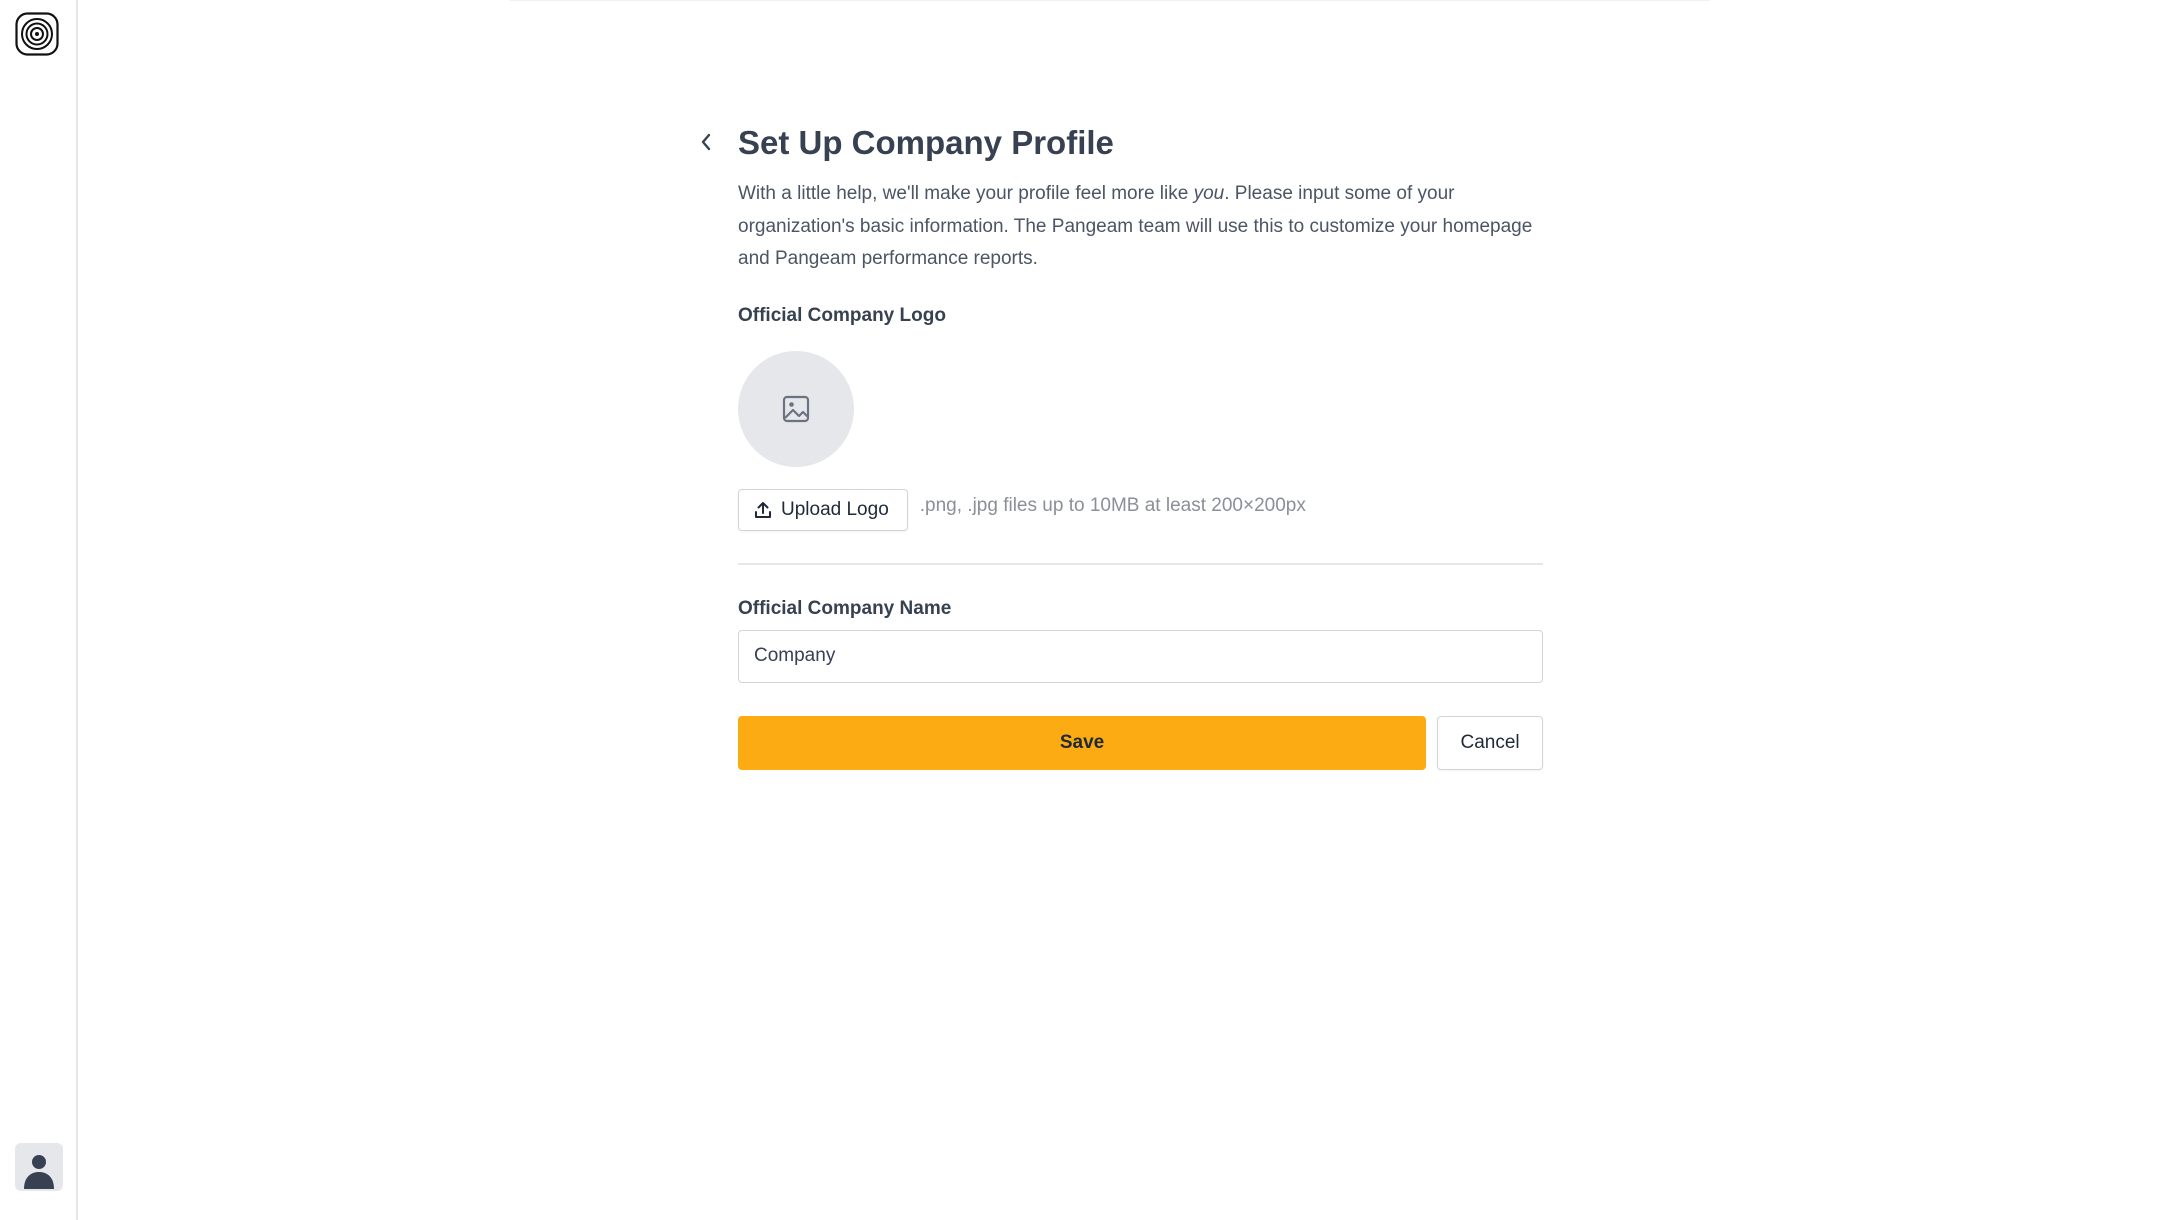 This screenshot has width=2160, height=1220. Describe the element at coordinates (1140, 656) in the screenshot. I see `company-name-input` at that location.